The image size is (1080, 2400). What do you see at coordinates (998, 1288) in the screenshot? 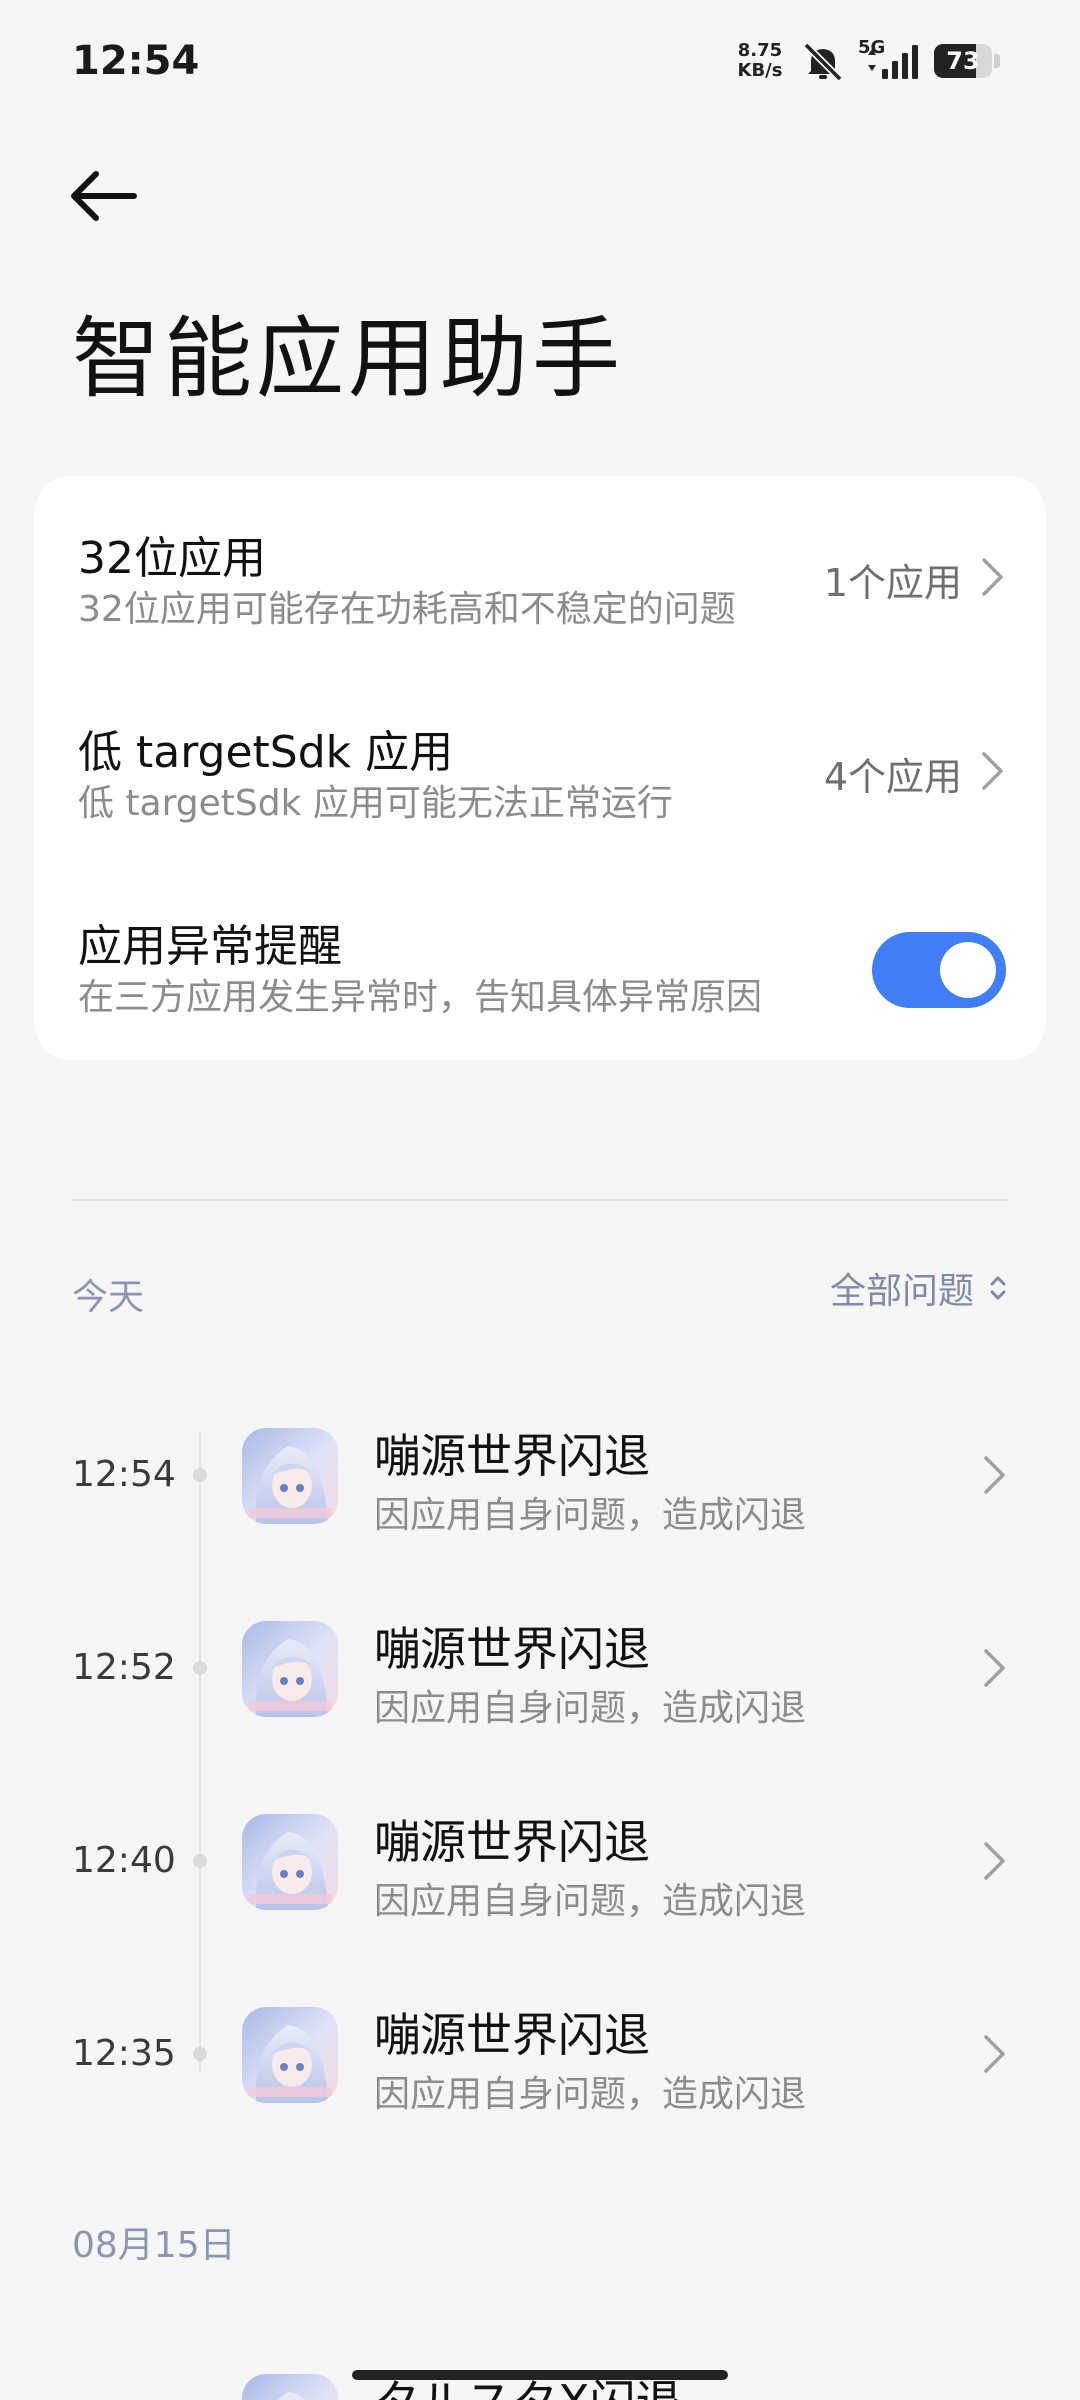
I see `chevron-up-down-icon` at bounding box center [998, 1288].